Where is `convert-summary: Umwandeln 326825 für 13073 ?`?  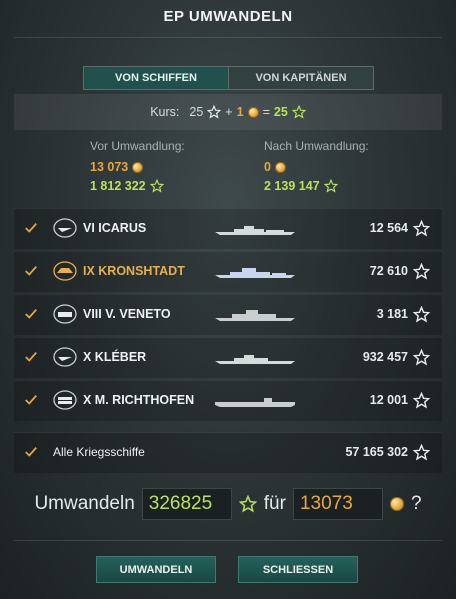
convert-summary: Umwandeln 326825 für 13073 ? is located at coordinates (228, 504).